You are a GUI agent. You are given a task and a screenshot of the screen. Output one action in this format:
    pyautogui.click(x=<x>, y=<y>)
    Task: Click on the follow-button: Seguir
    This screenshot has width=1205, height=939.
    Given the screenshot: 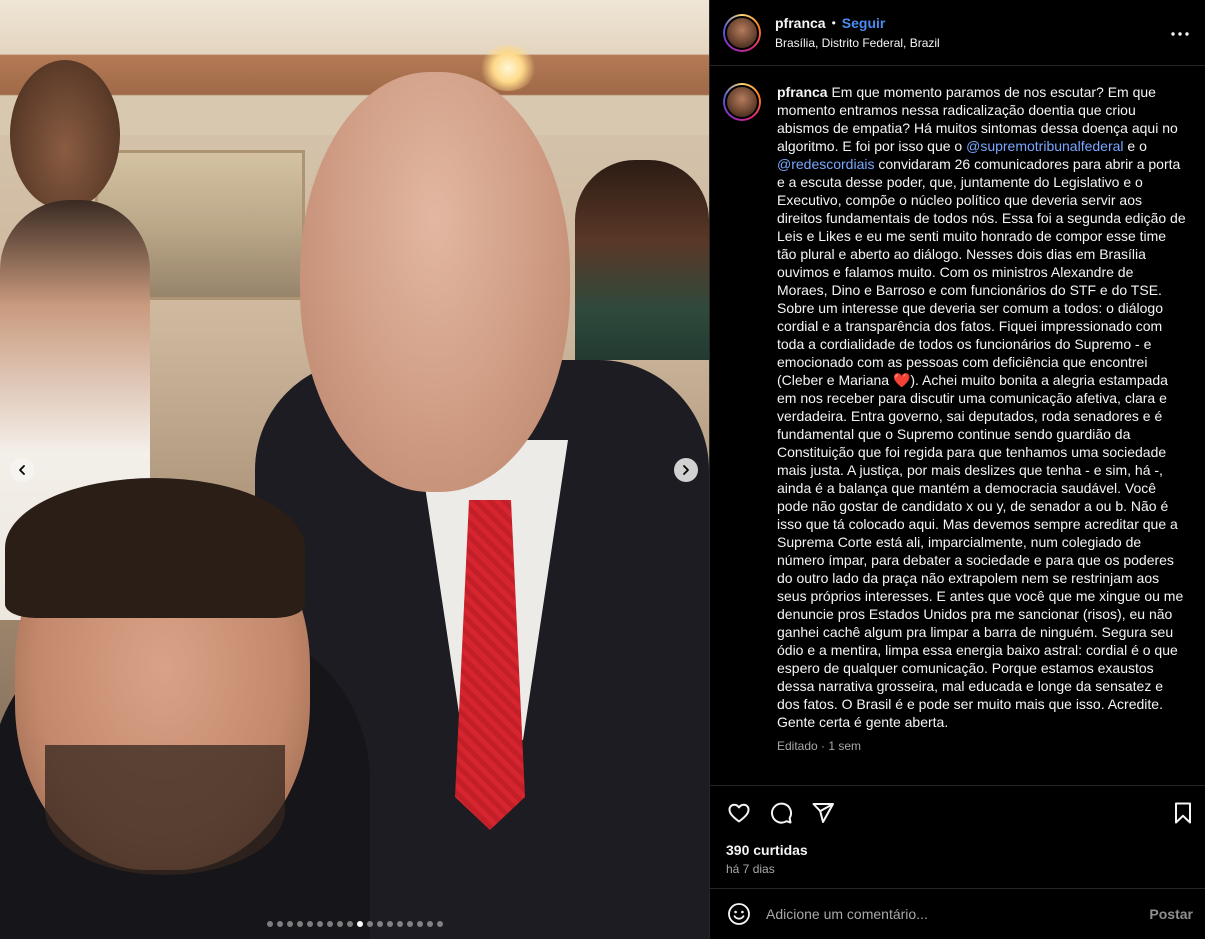 What is the action you would take?
    pyautogui.click(x=864, y=23)
    